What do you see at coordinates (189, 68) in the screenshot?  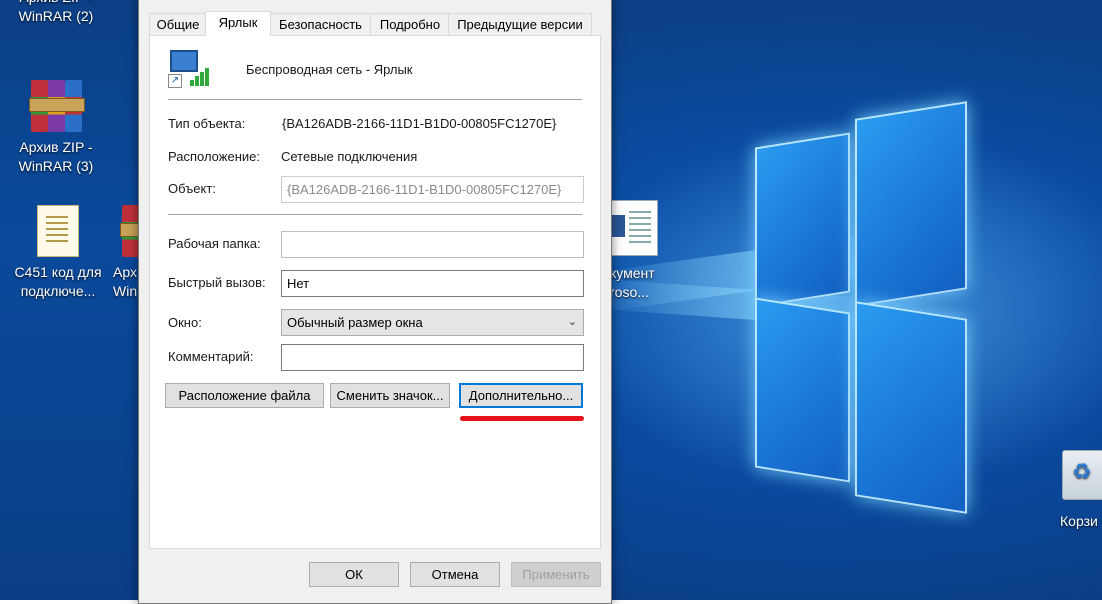 I see `wireless-network-shortcut-icon: ↗` at bounding box center [189, 68].